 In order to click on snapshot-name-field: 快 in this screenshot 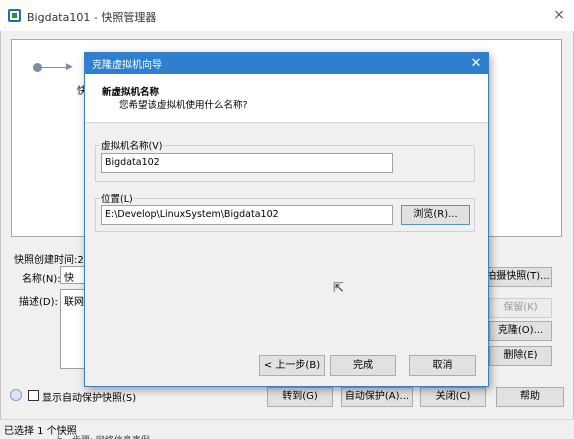, I will do `click(73, 275)`.